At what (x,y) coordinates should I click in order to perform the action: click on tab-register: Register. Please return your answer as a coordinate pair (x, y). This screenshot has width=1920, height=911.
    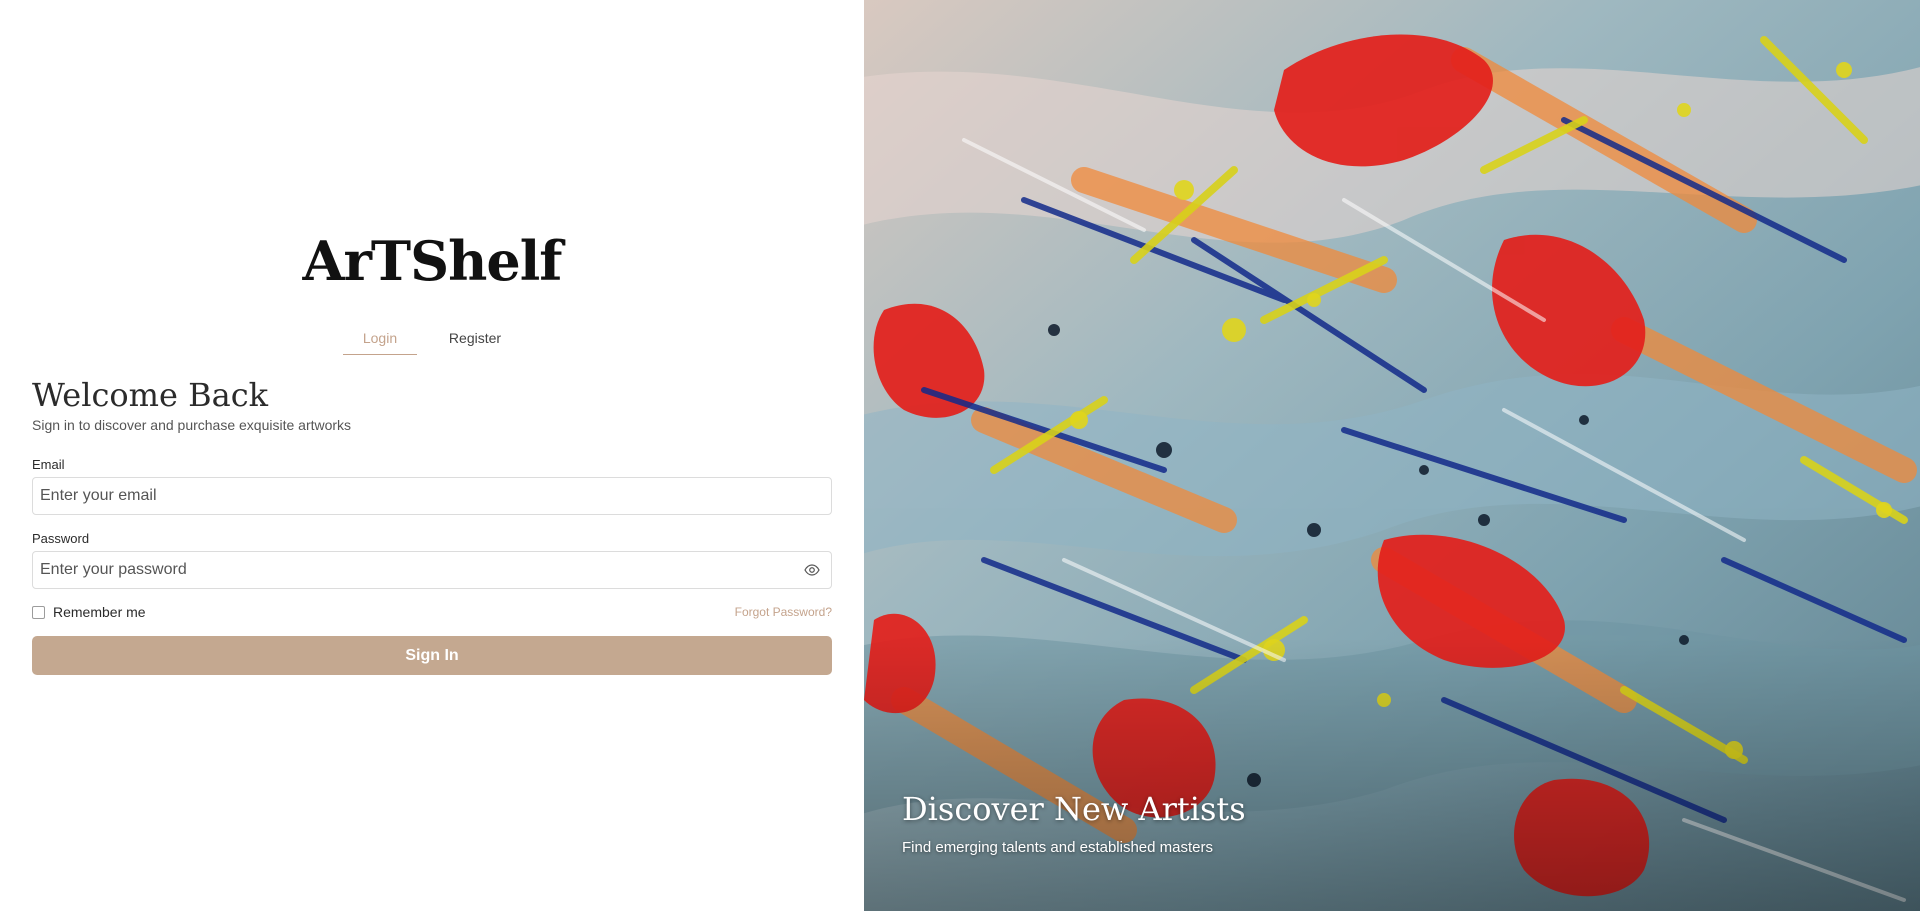
    Looking at the image, I should click on (475, 340).